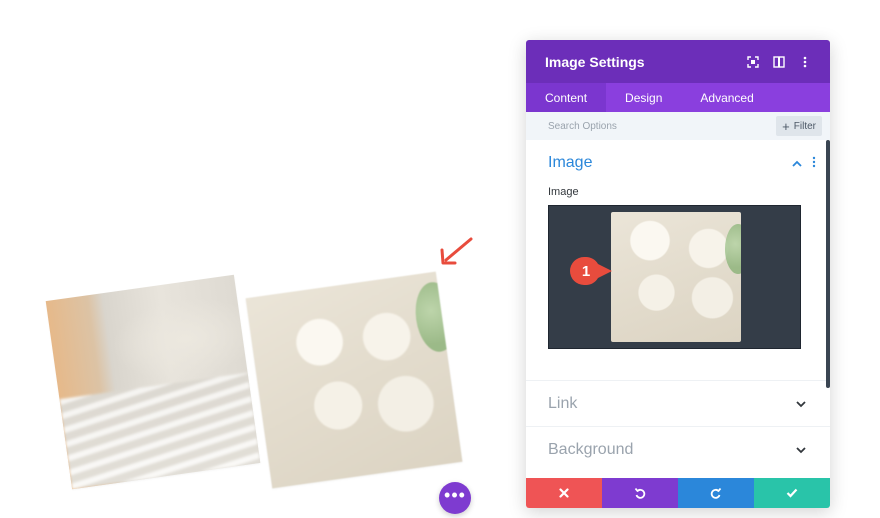 The height and width of the screenshot is (518, 880). Describe the element at coordinates (678, 156) in the screenshot. I see `image-section-header: Image` at that location.